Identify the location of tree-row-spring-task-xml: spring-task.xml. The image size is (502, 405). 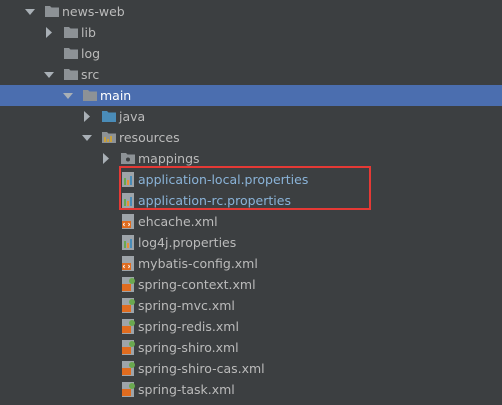
(251, 389).